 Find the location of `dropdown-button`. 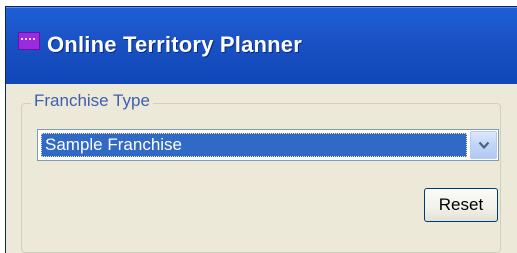

dropdown-button is located at coordinates (483, 145).